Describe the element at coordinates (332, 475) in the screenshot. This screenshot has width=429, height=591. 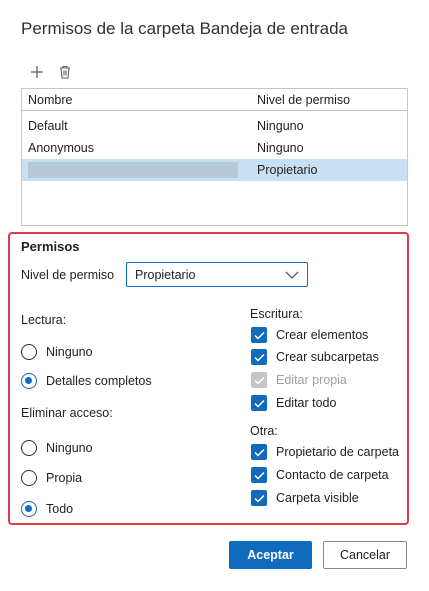
I see `checkbox-folder-contact-label: Contacto de carpeta` at that location.